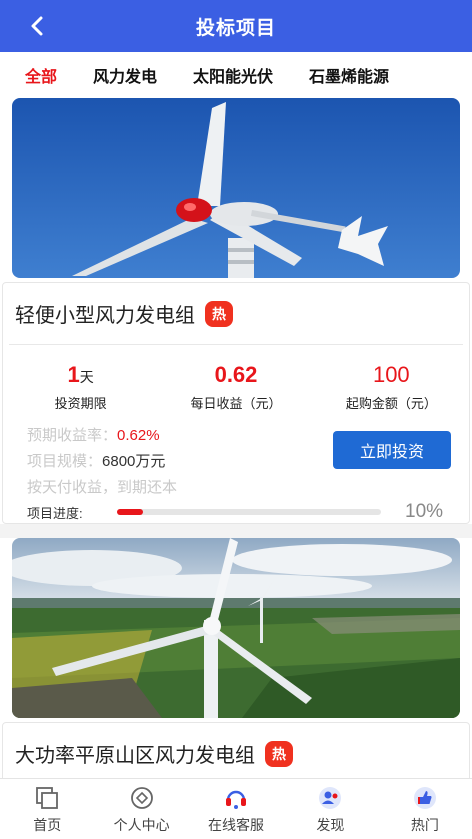 The image size is (472, 839). Describe the element at coordinates (38, 26) in the screenshot. I see `back-arrow-icon` at that location.